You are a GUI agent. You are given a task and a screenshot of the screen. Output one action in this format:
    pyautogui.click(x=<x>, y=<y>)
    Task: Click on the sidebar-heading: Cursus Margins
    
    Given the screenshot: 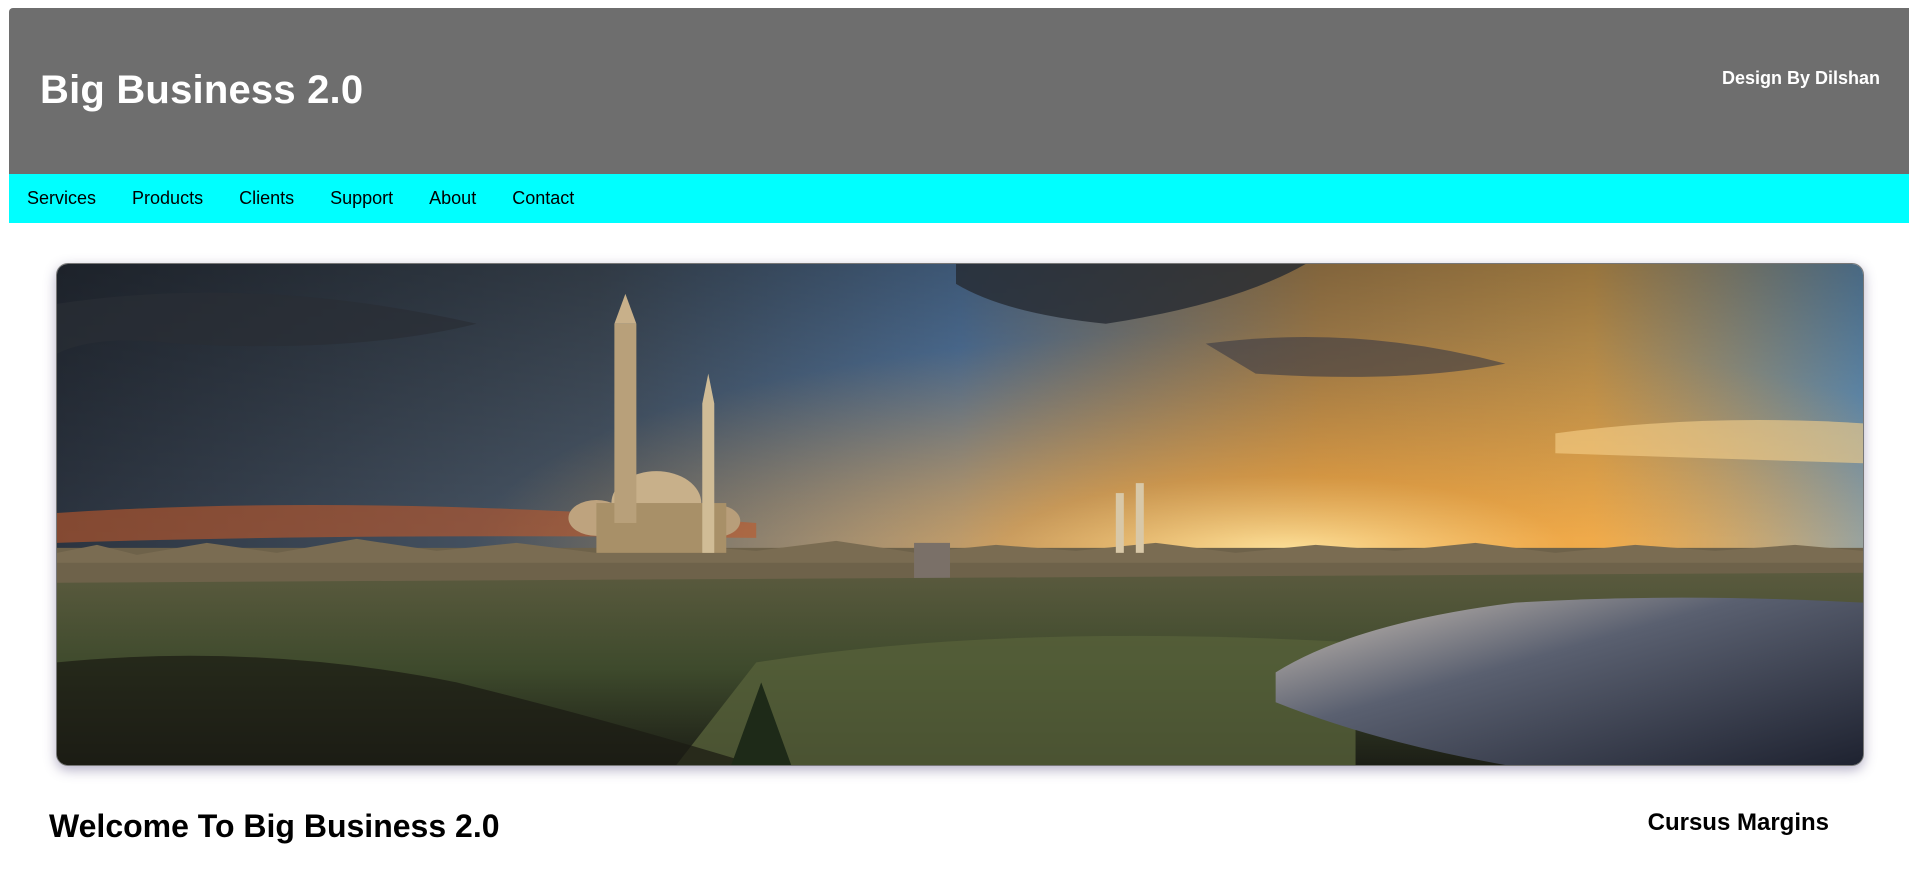 What is the action you would take?
    pyautogui.click(x=1738, y=822)
    